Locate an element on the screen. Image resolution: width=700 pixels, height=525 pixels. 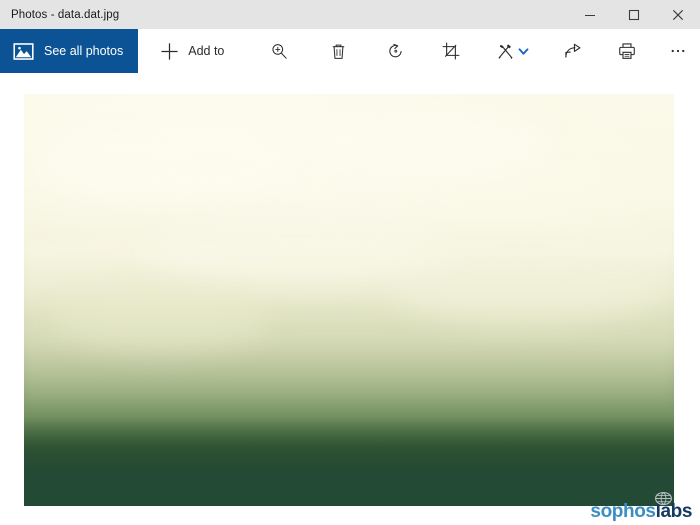
share-button is located at coordinates (573, 51).